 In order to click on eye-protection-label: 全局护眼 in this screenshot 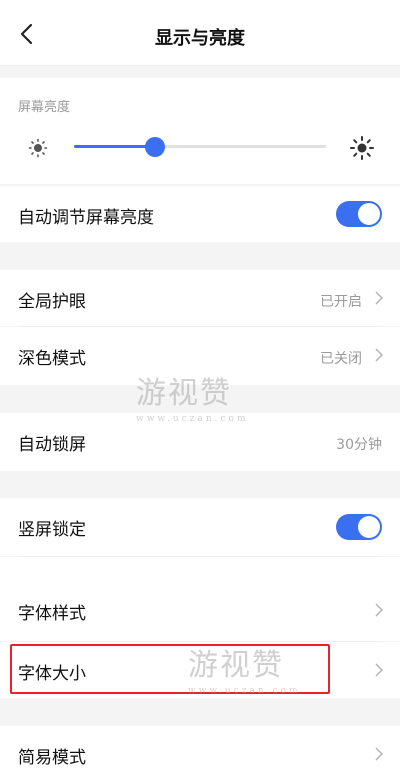, I will do `click(52, 302)`.